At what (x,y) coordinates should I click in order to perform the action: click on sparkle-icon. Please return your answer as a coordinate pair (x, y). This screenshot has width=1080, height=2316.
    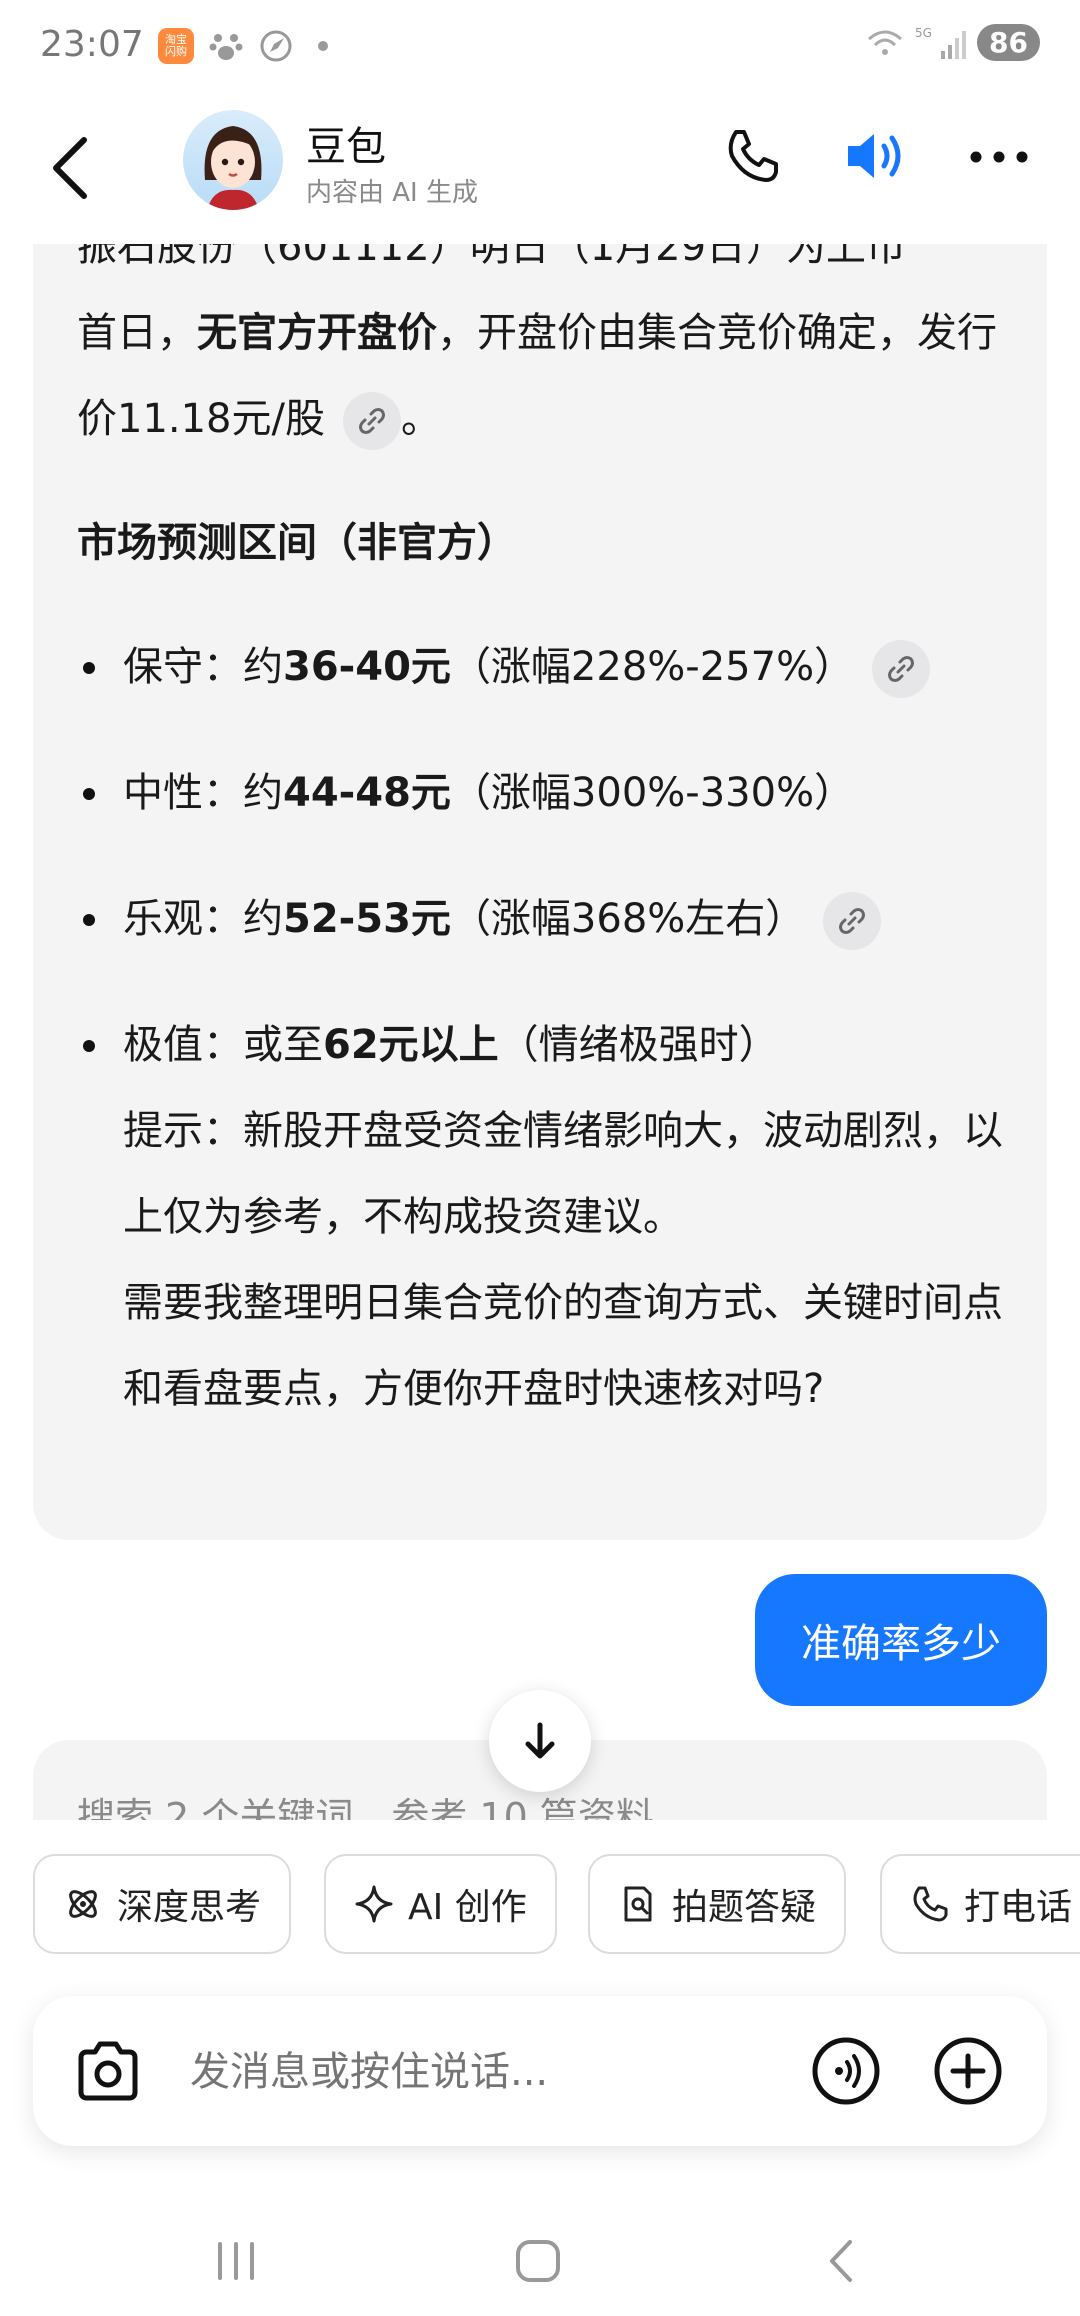
    Looking at the image, I should click on (374, 1904).